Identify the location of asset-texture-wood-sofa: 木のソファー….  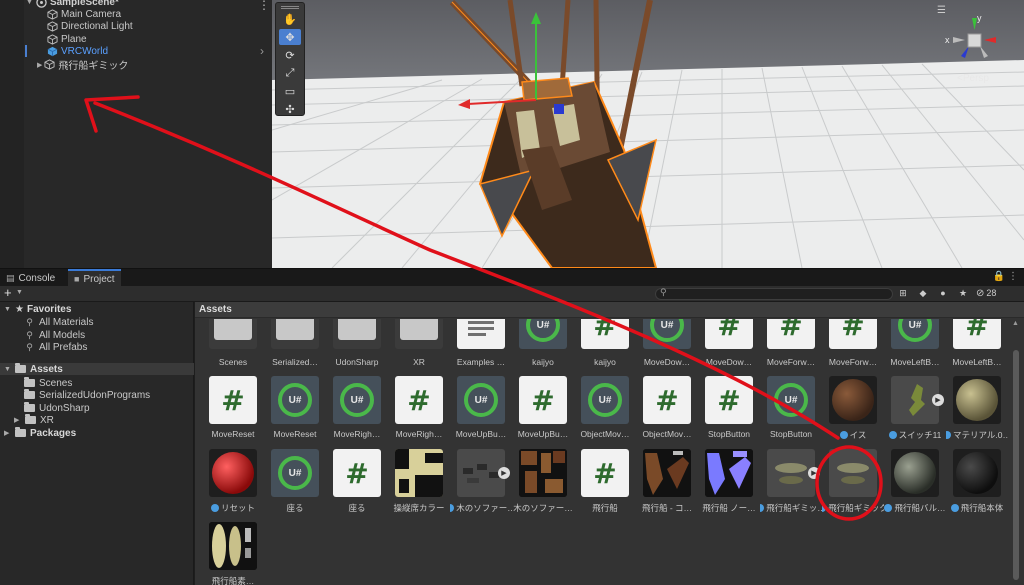
(543, 484).